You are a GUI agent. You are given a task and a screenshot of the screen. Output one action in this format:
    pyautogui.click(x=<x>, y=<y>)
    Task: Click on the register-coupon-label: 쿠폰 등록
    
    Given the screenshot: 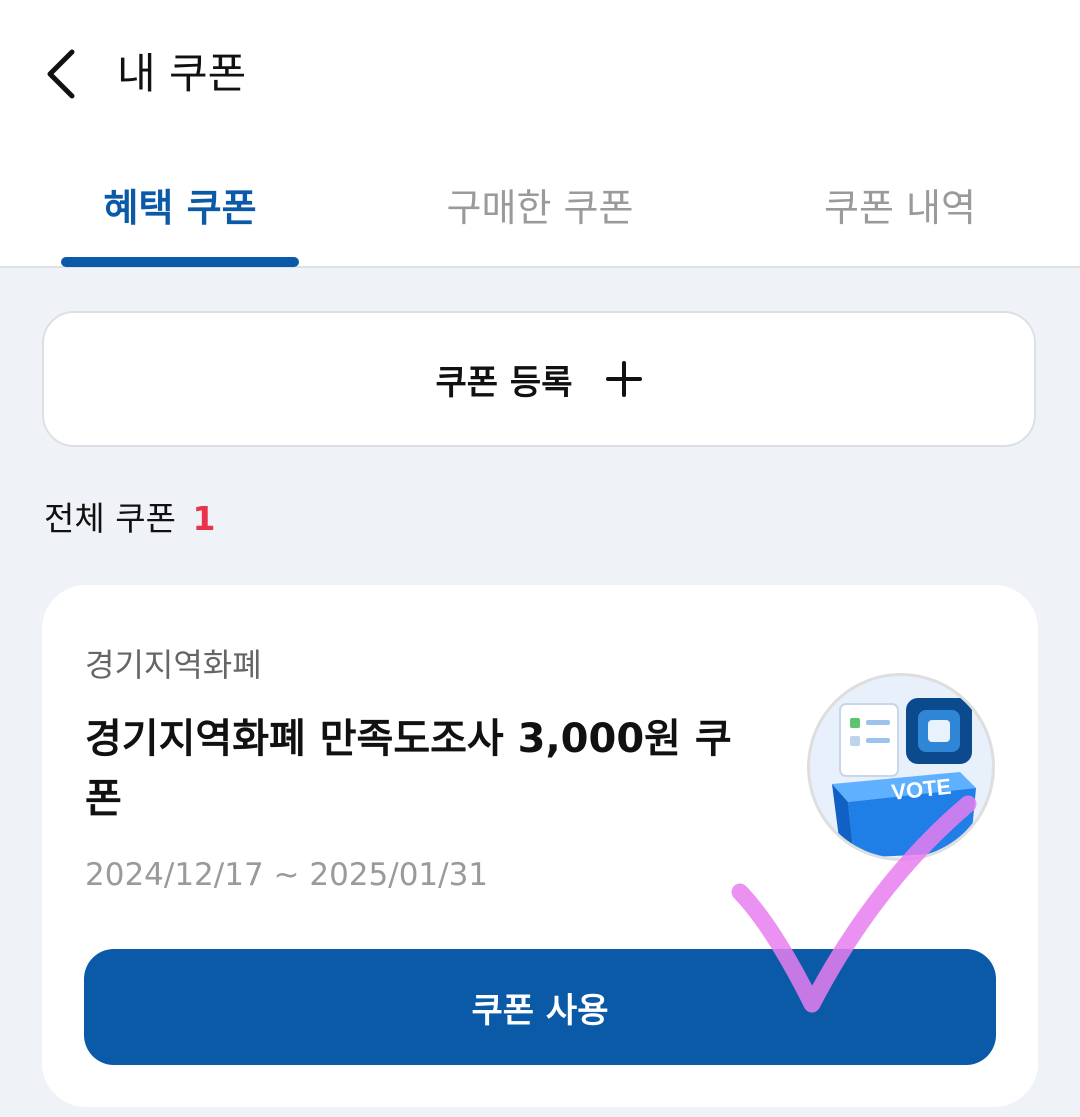 What is the action you would take?
    pyautogui.click(x=504, y=382)
    